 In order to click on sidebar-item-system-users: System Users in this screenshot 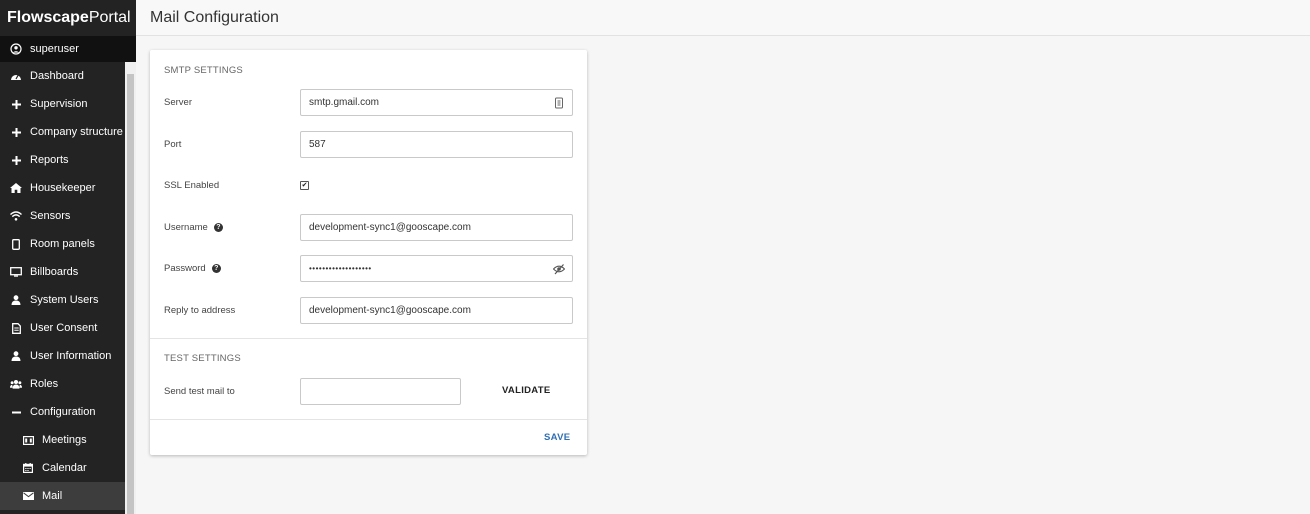, I will do `click(62, 300)`.